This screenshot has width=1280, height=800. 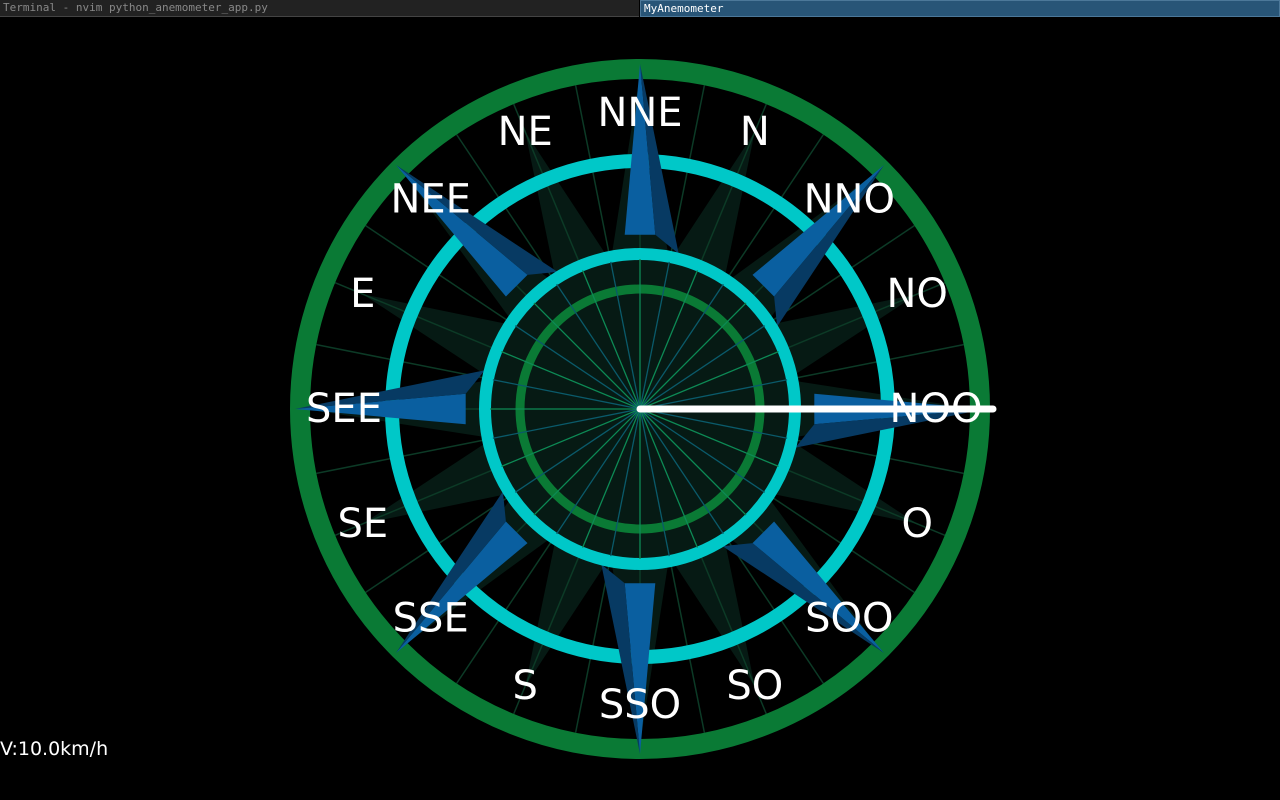 I want to click on direction-label-sse: SSE, so click(x=431, y=618).